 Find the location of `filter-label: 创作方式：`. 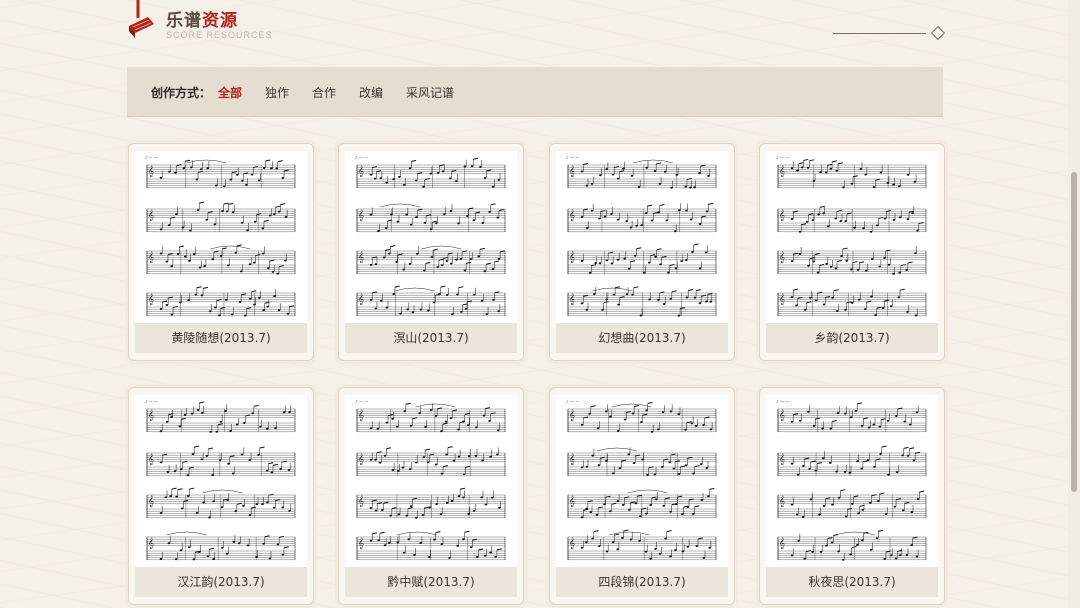

filter-label: 创作方式： is located at coordinates (181, 93).